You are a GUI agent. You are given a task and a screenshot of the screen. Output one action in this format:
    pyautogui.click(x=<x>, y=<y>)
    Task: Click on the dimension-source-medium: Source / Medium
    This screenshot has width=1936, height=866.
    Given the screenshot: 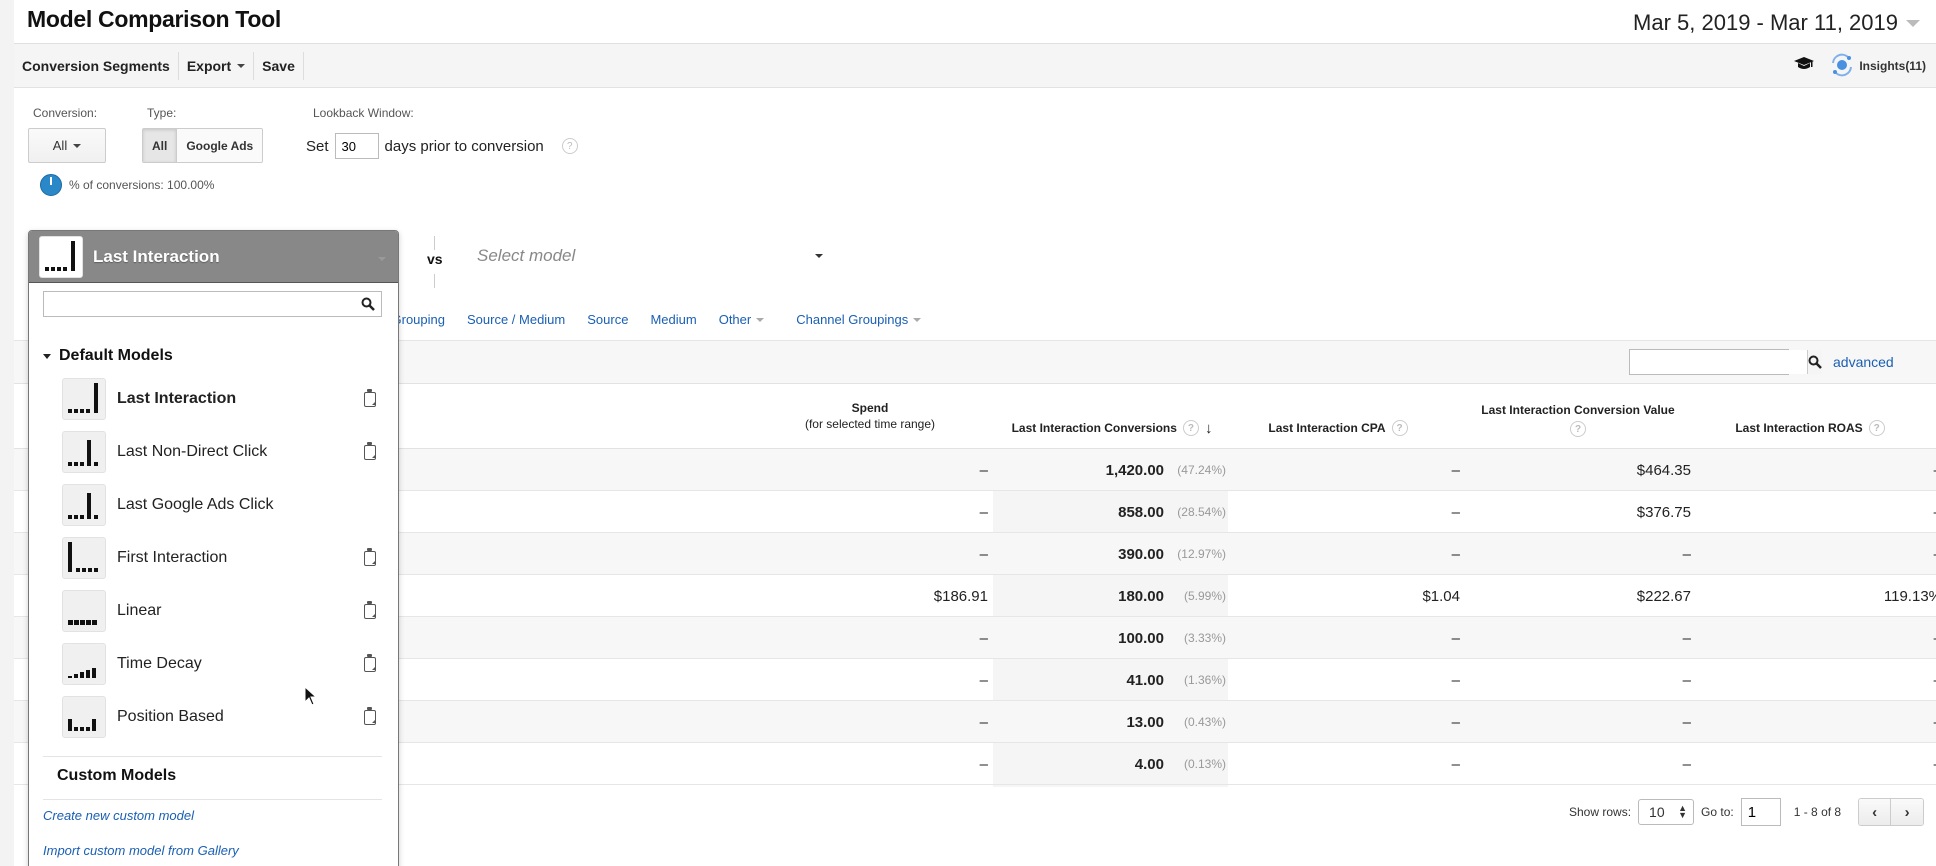 What is the action you would take?
    pyautogui.click(x=516, y=319)
    